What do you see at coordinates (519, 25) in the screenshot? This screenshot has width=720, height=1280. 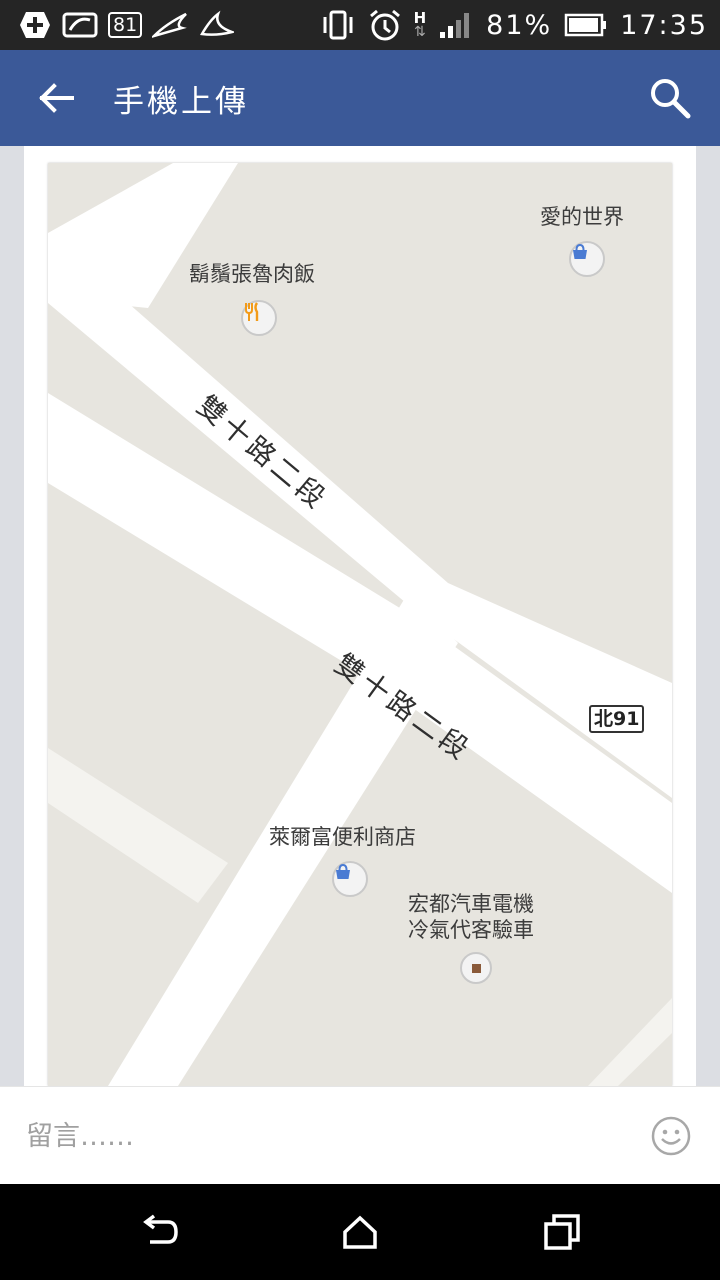 I see `battery-percent: 81%` at bounding box center [519, 25].